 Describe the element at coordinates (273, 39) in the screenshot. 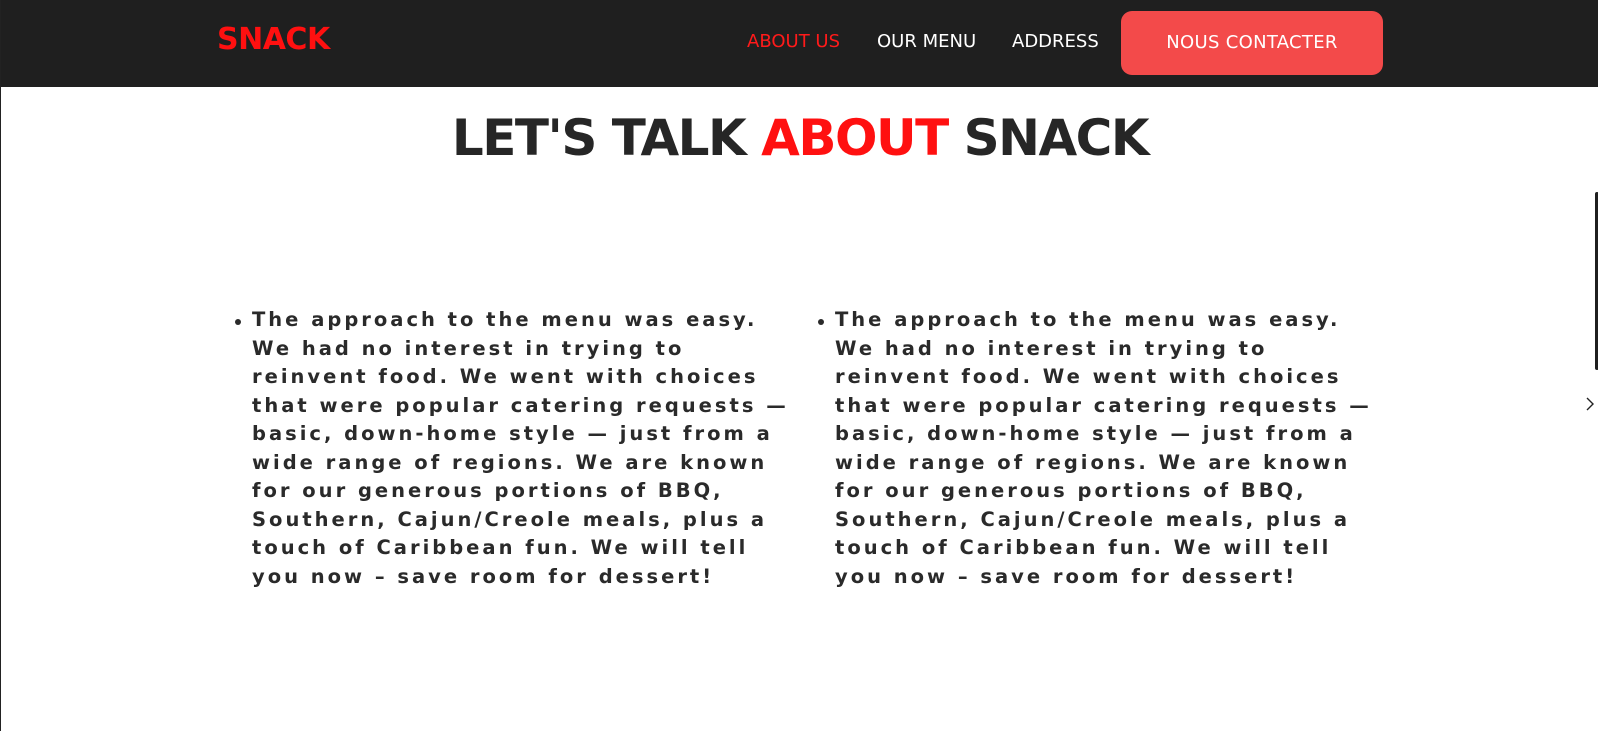

I see `brand-logo: SNACK` at that location.